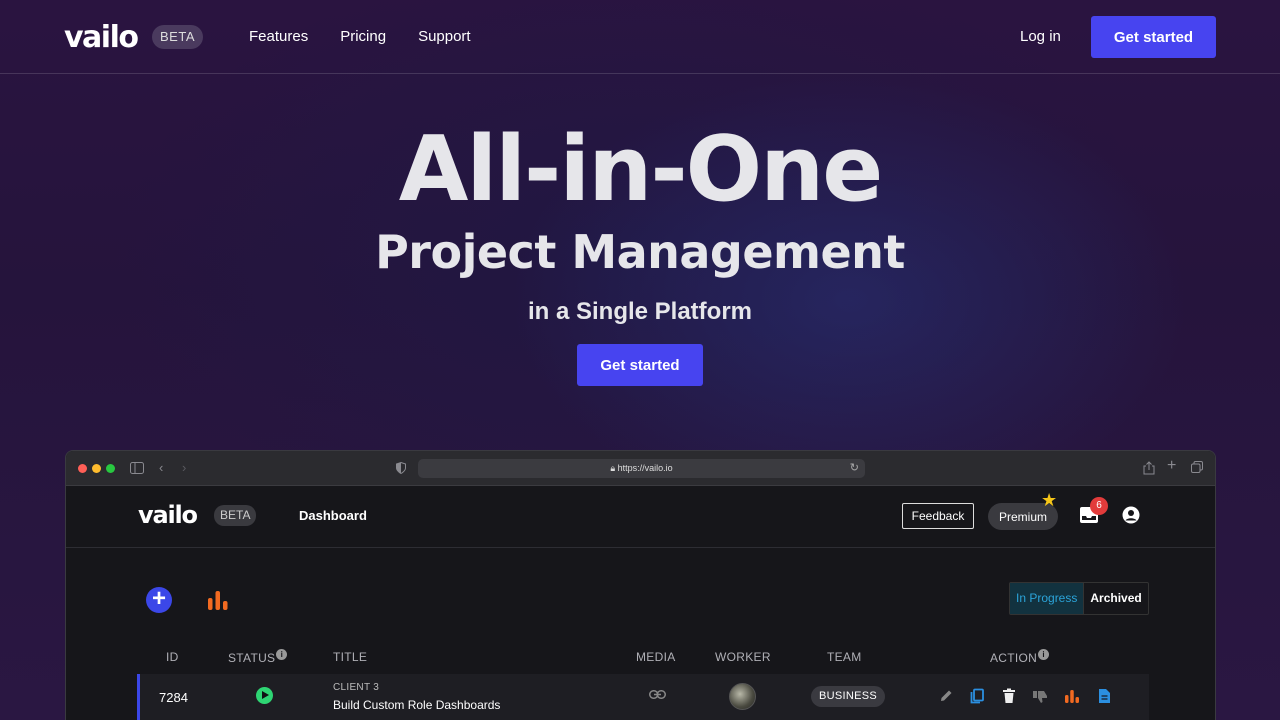 The width and height of the screenshot is (1280, 720). What do you see at coordinates (977, 696) in the screenshot?
I see `copy-icon` at bounding box center [977, 696].